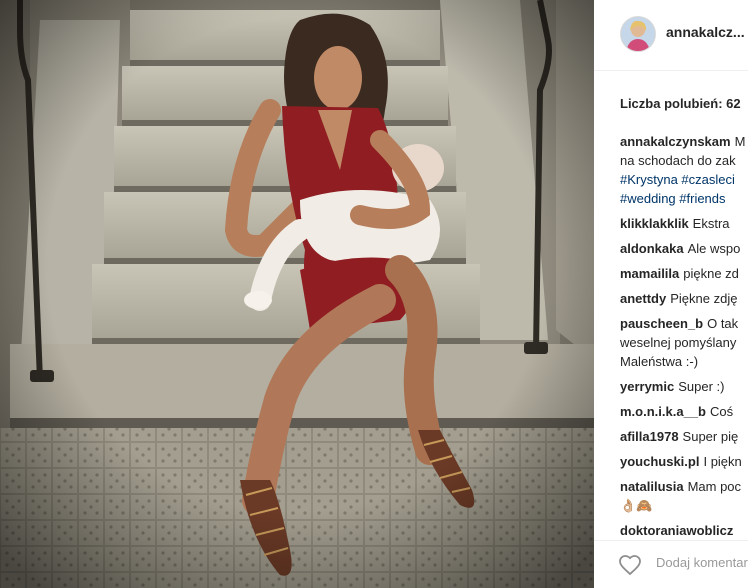  I want to click on comment-text-line: Maleństwa :-), so click(659, 361).